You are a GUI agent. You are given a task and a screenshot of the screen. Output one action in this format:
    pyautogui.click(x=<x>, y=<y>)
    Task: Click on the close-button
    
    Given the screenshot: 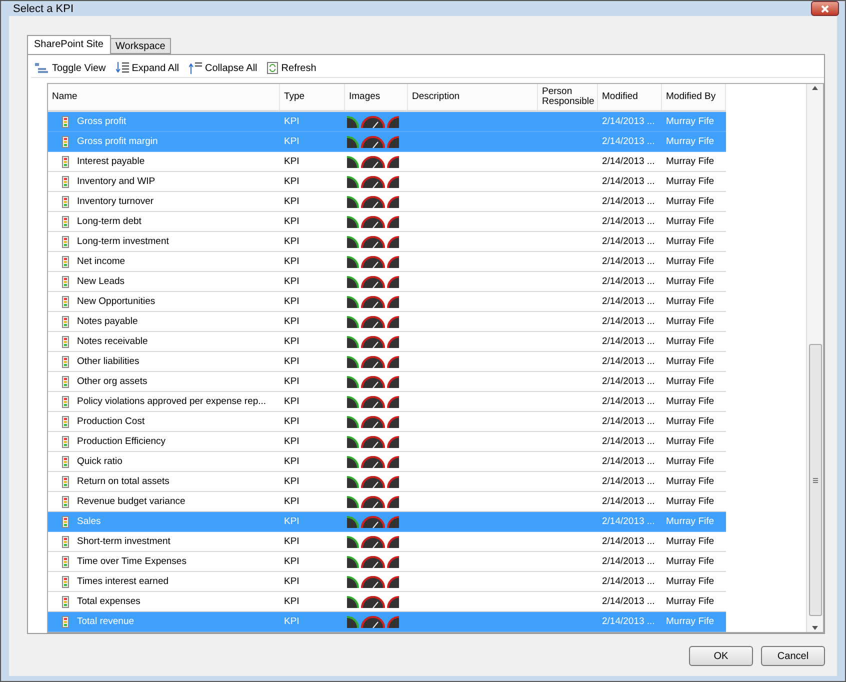 What is the action you would take?
    pyautogui.click(x=825, y=8)
    